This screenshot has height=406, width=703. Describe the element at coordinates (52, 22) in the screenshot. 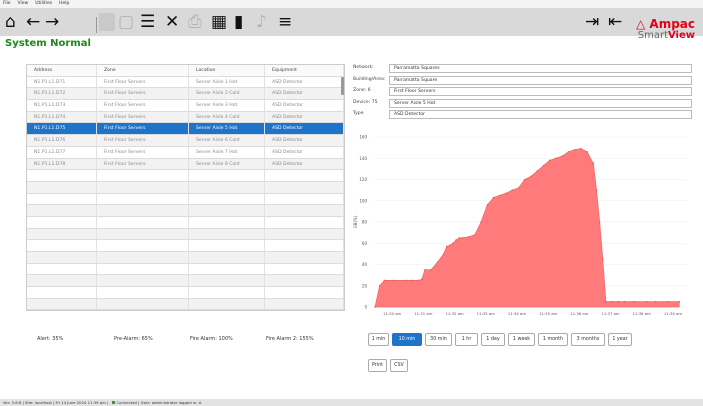

I see `forward-arrow-icon: →` at that location.